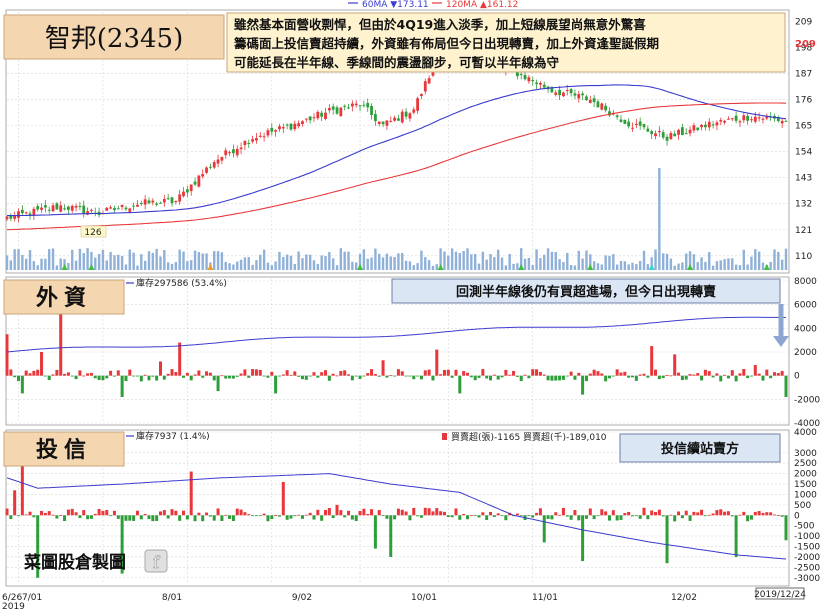 Image resolution: width=820 pixels, height=612 pixels. I want to click on trust-y-tick: 0, so click(797, 516).